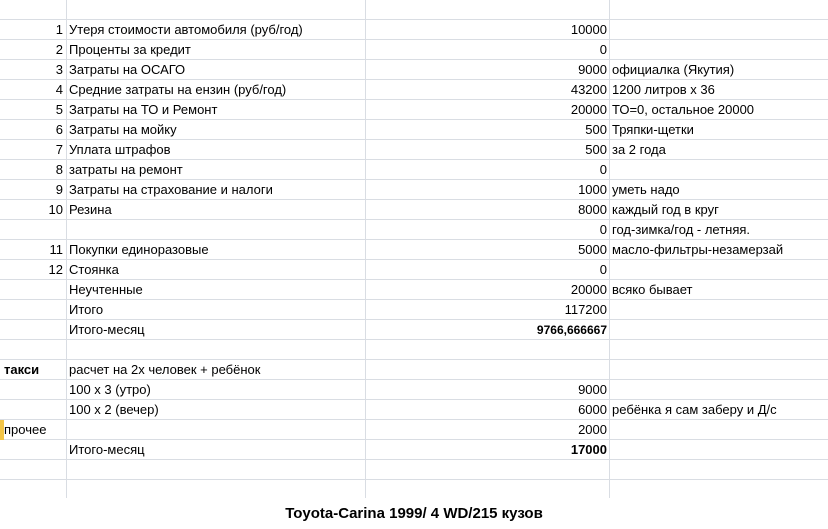 The image size is (828, 529). I want to click on cell-b: 100 х 3 (утро), so click(216, 390).